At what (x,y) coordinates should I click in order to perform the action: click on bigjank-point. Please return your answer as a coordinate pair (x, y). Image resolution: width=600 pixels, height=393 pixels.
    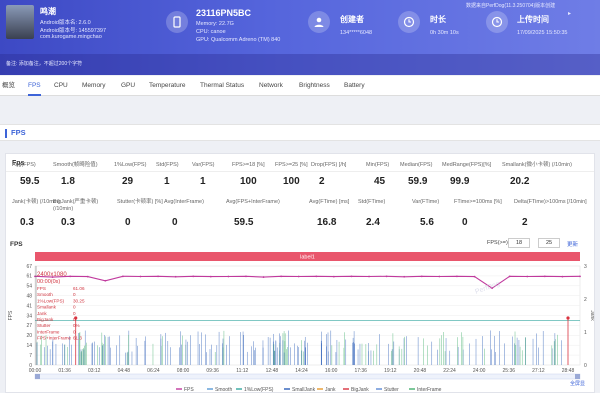
    Looking at the image, I should click on (568, 318).